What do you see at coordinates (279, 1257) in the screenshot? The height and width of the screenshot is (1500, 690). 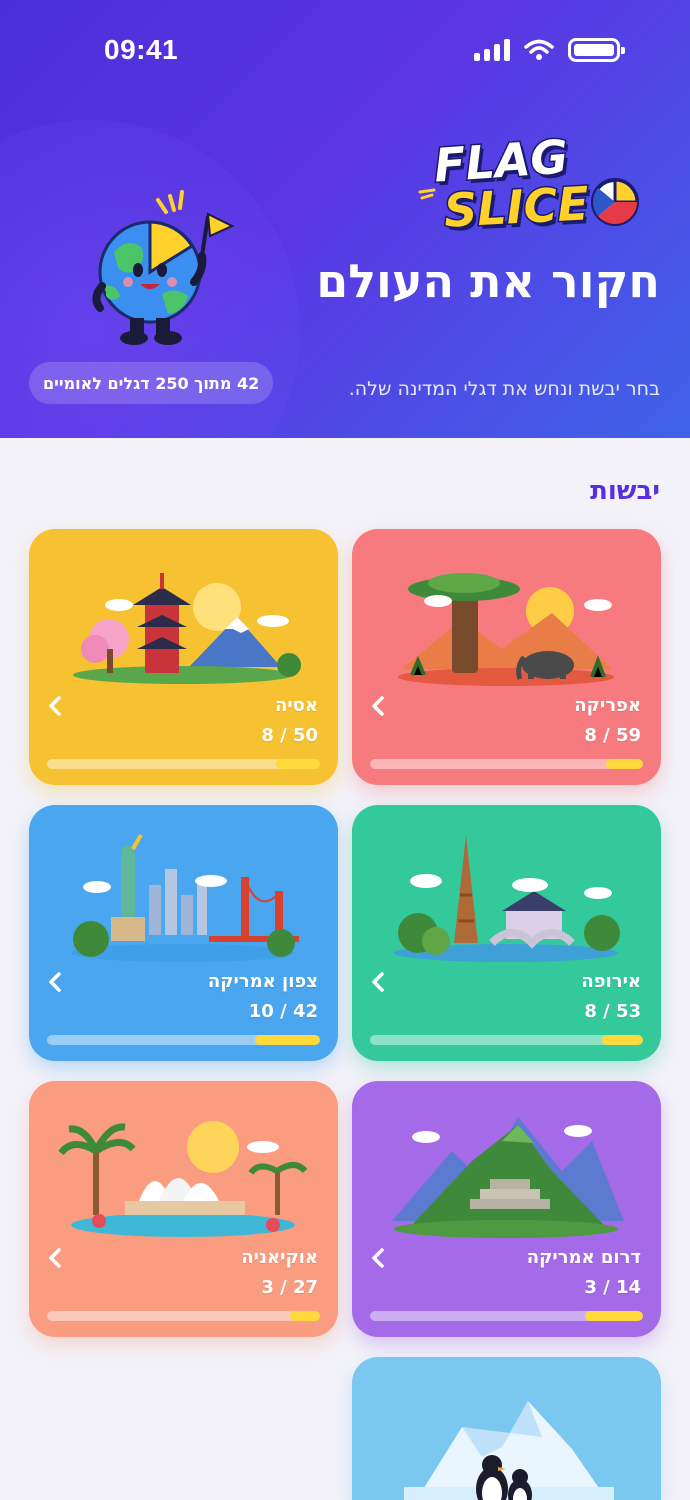 I see `continent-name: אוקיאניה` at bounding box center [279, 1257].